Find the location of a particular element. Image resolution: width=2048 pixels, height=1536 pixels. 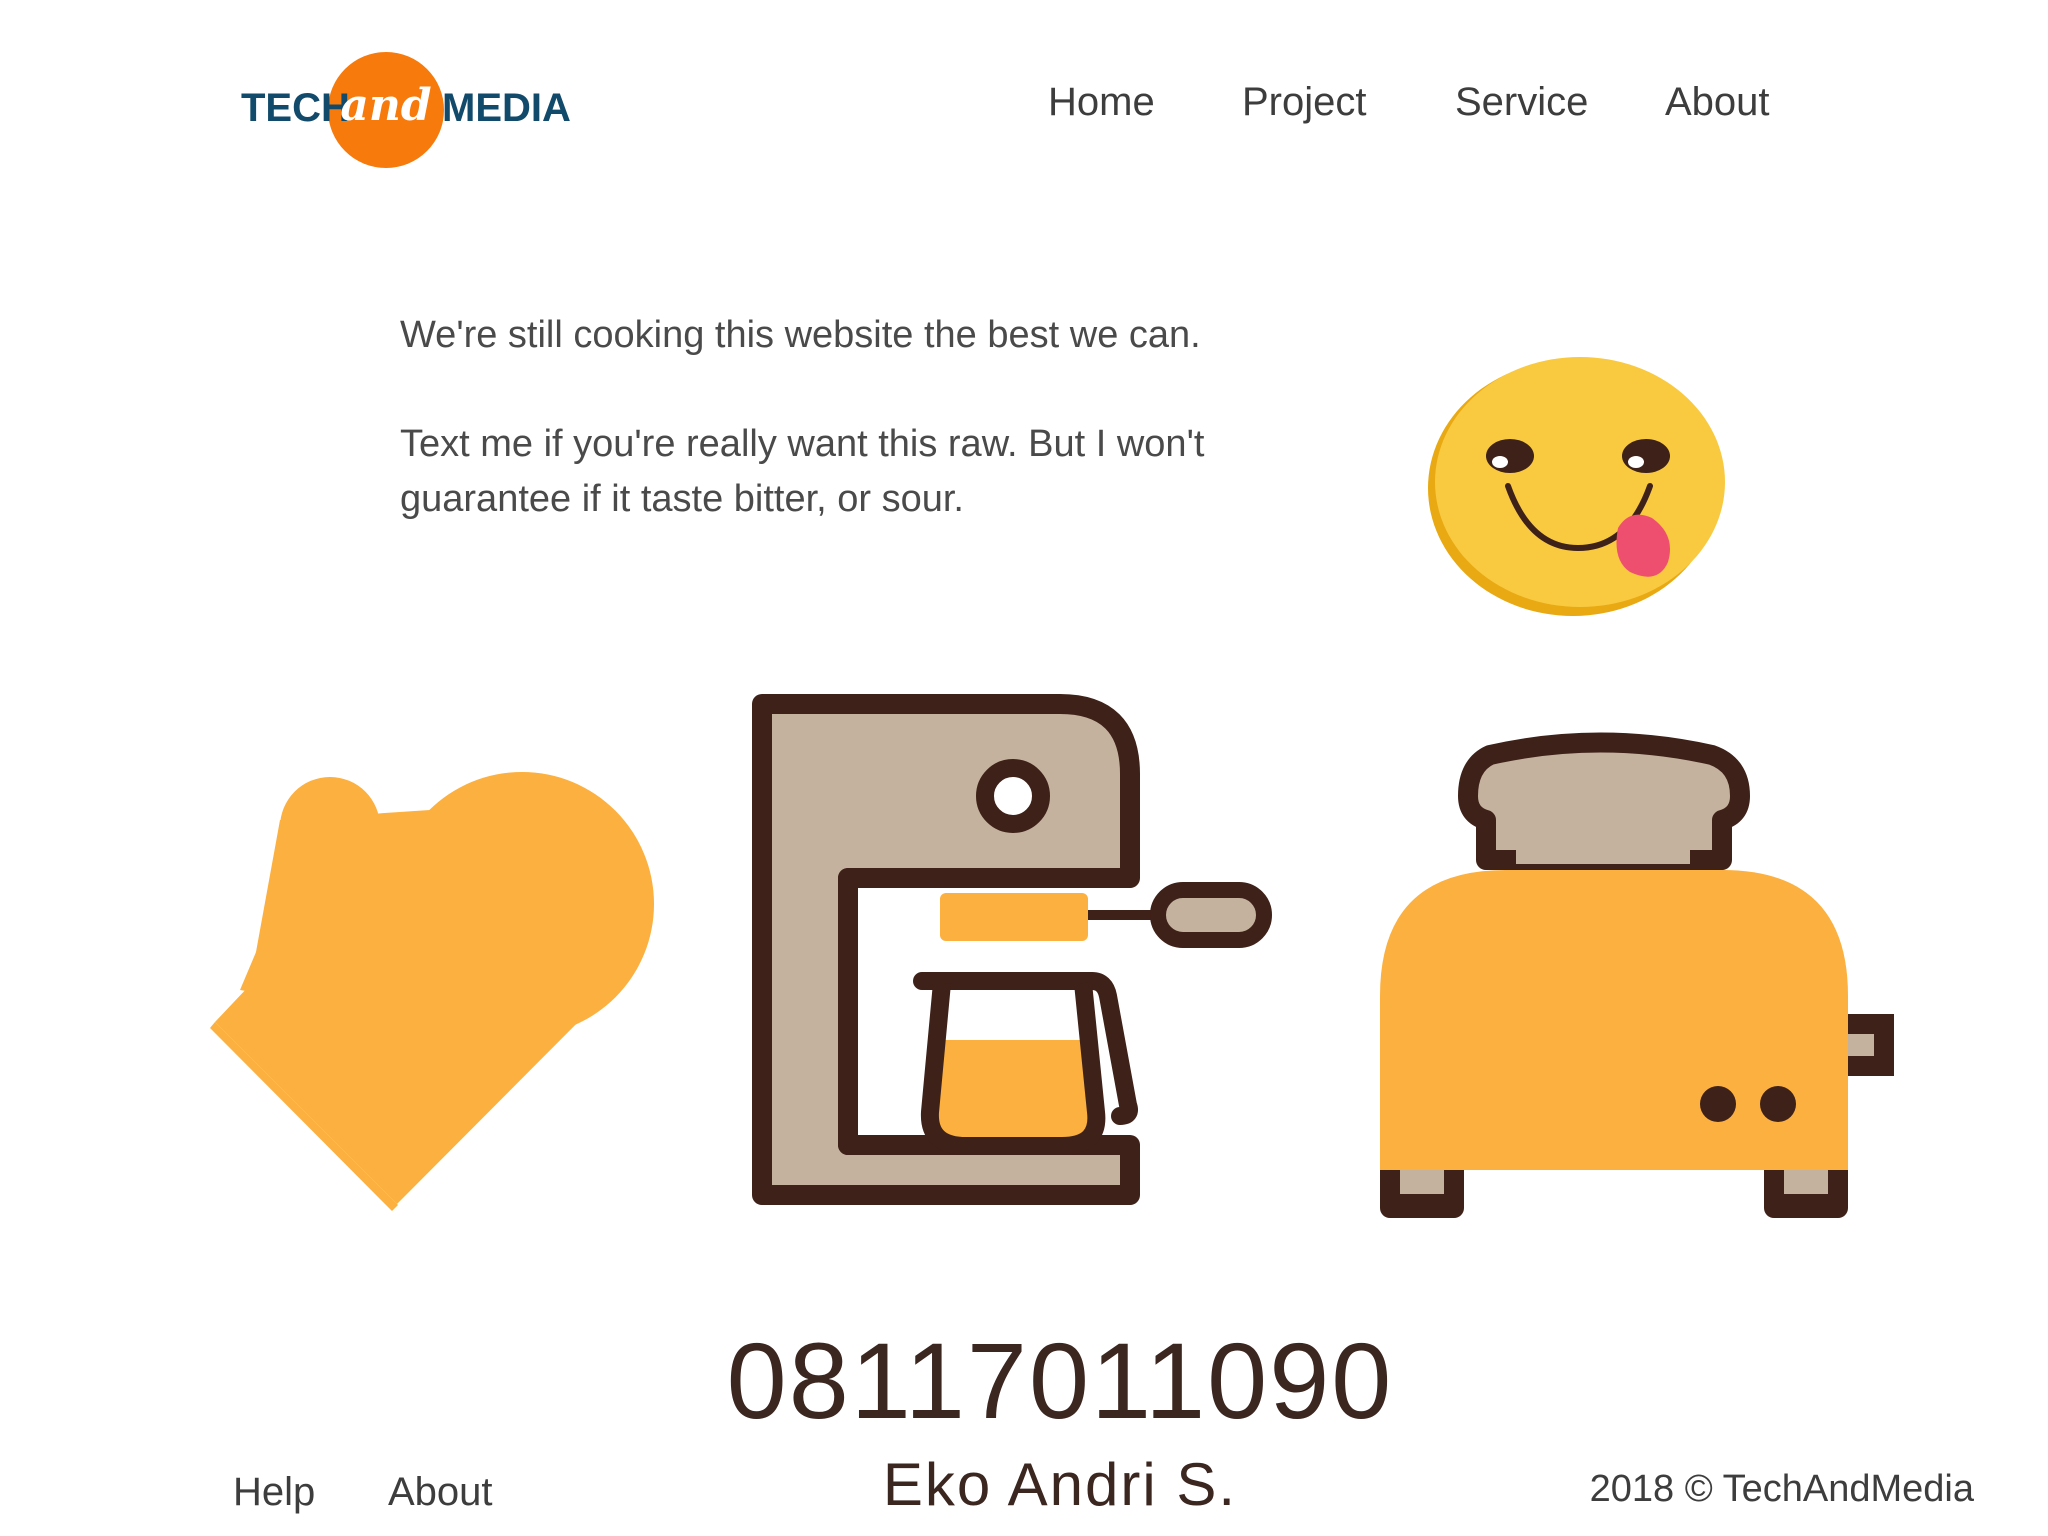

oven-mitt-icon is located at coordinates (432, 991).